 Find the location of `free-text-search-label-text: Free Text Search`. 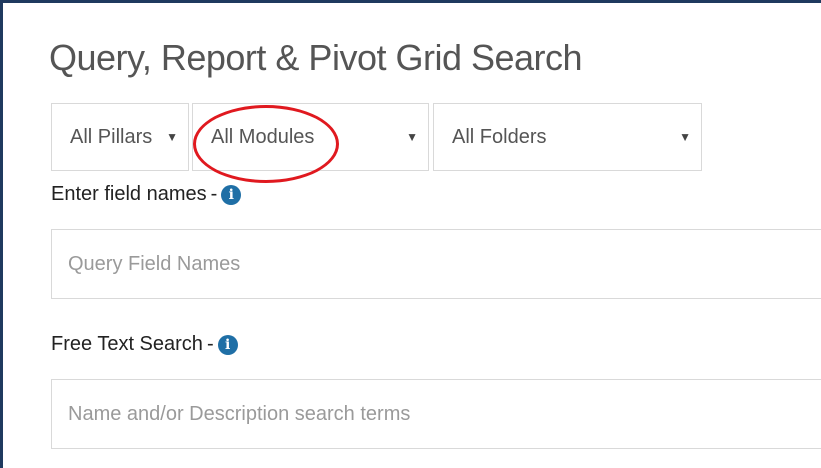

free-text-search-label-text: Free Text Search is located at coordinates (127, 344).